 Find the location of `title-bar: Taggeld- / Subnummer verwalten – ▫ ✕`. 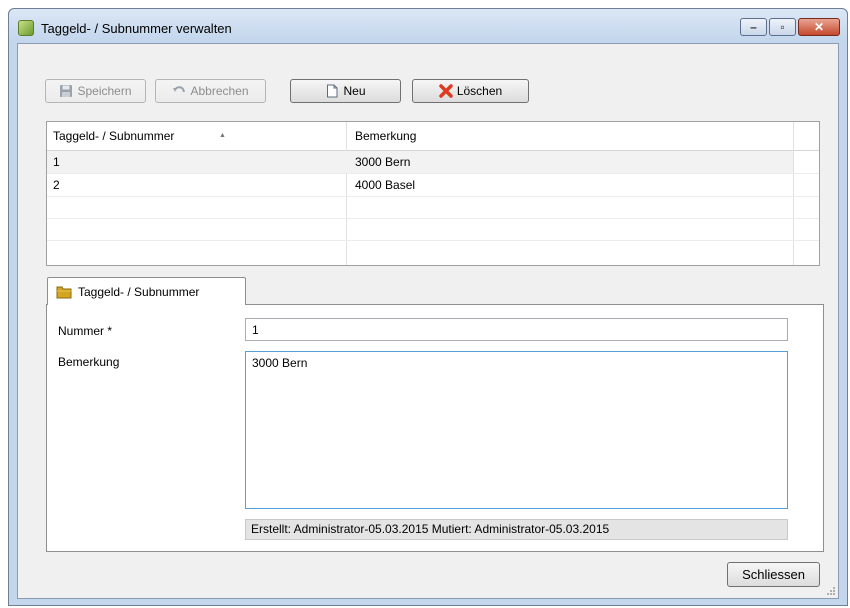

title-bar: Taggeld- / Subnummer verwalten – ▫ ✕ is located at coordinates (428, 26).